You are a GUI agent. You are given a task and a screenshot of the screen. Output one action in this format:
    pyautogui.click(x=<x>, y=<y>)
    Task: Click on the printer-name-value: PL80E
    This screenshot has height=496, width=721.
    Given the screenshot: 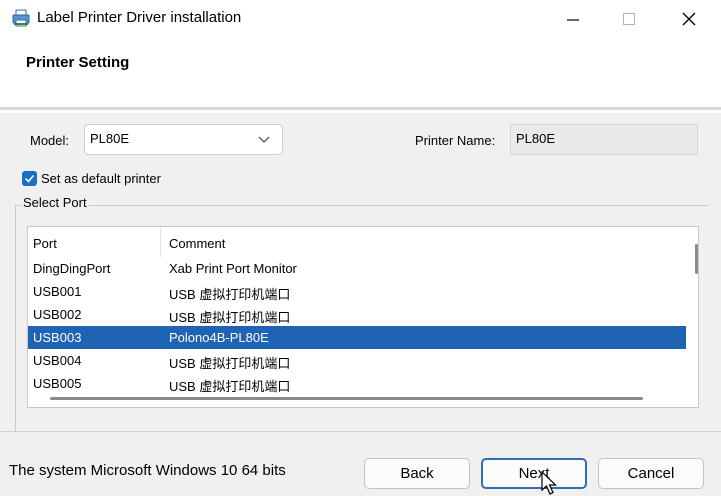 What is the action you would take?
    pyautogui.click(x=536, y=138)
    